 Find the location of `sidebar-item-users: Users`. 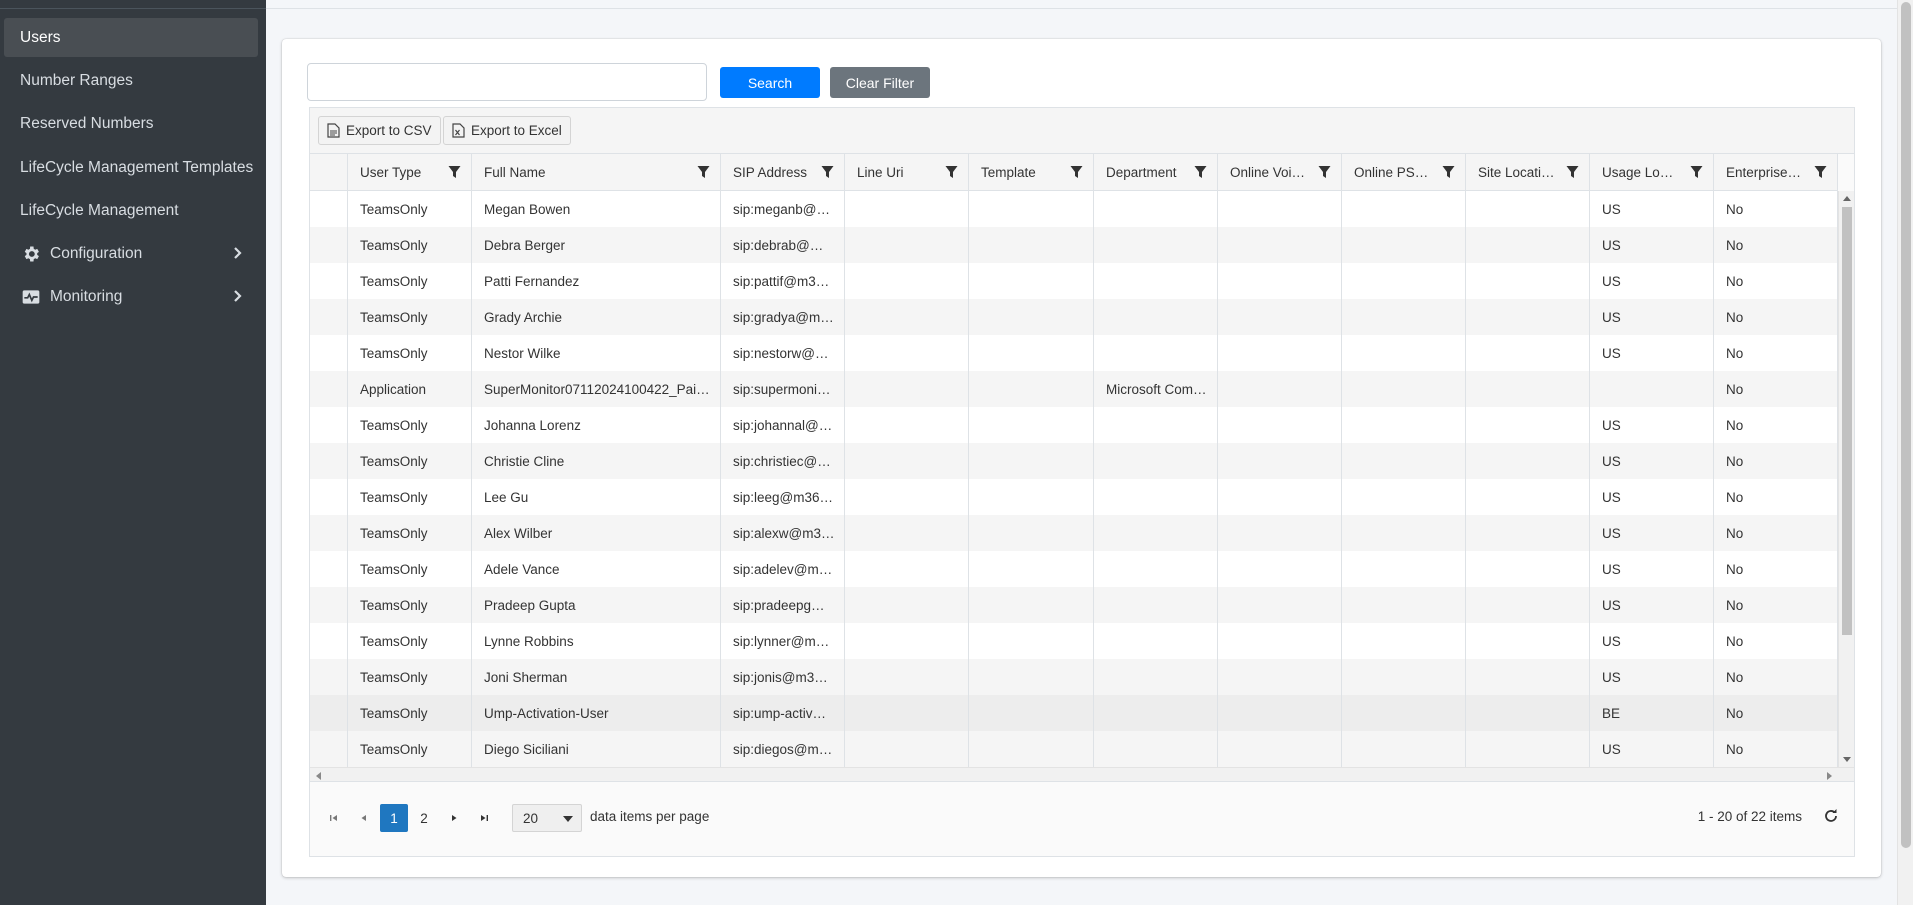

sidebar-item-users: Users is located at coordinates (131, 37).